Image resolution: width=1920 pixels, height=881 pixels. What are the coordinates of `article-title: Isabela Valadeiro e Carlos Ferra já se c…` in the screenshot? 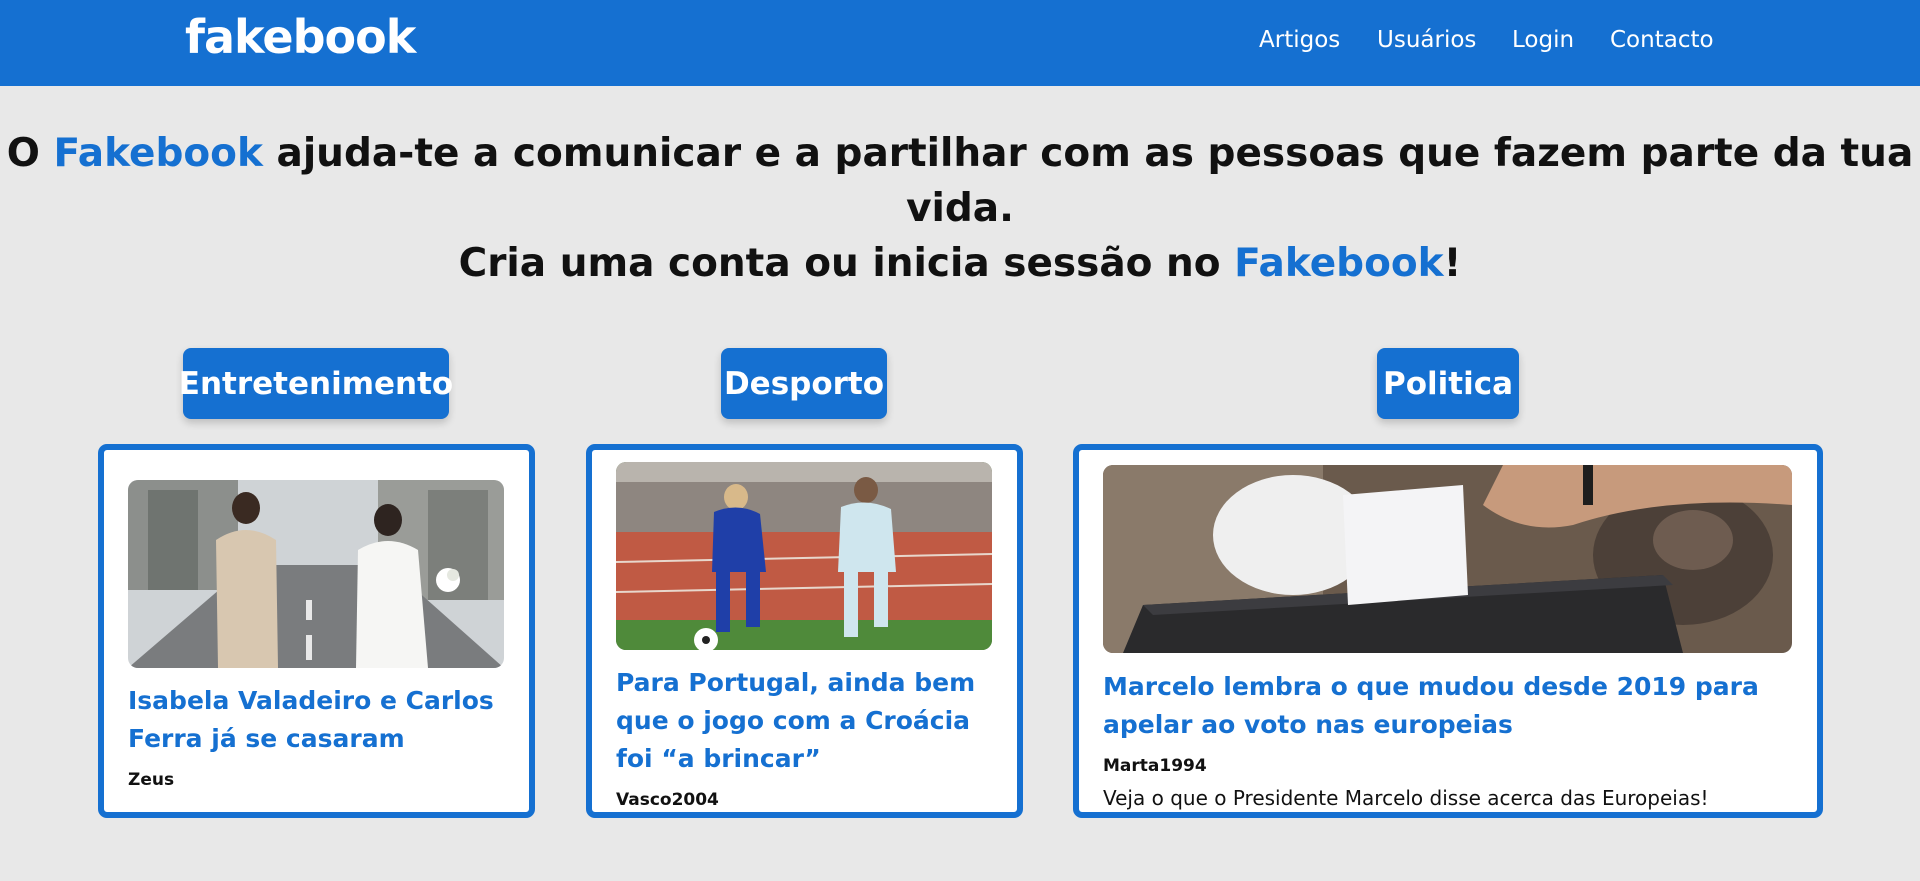 It's located at (318, 720).